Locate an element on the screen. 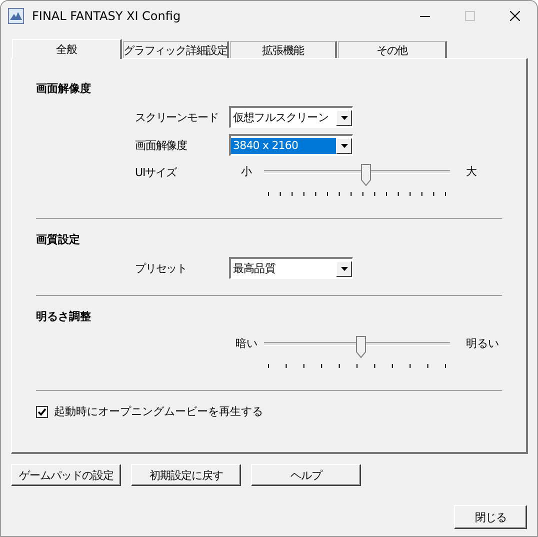 The image size is (538, 537). field-label: UIサイズ is located at coordinates (156, 172).